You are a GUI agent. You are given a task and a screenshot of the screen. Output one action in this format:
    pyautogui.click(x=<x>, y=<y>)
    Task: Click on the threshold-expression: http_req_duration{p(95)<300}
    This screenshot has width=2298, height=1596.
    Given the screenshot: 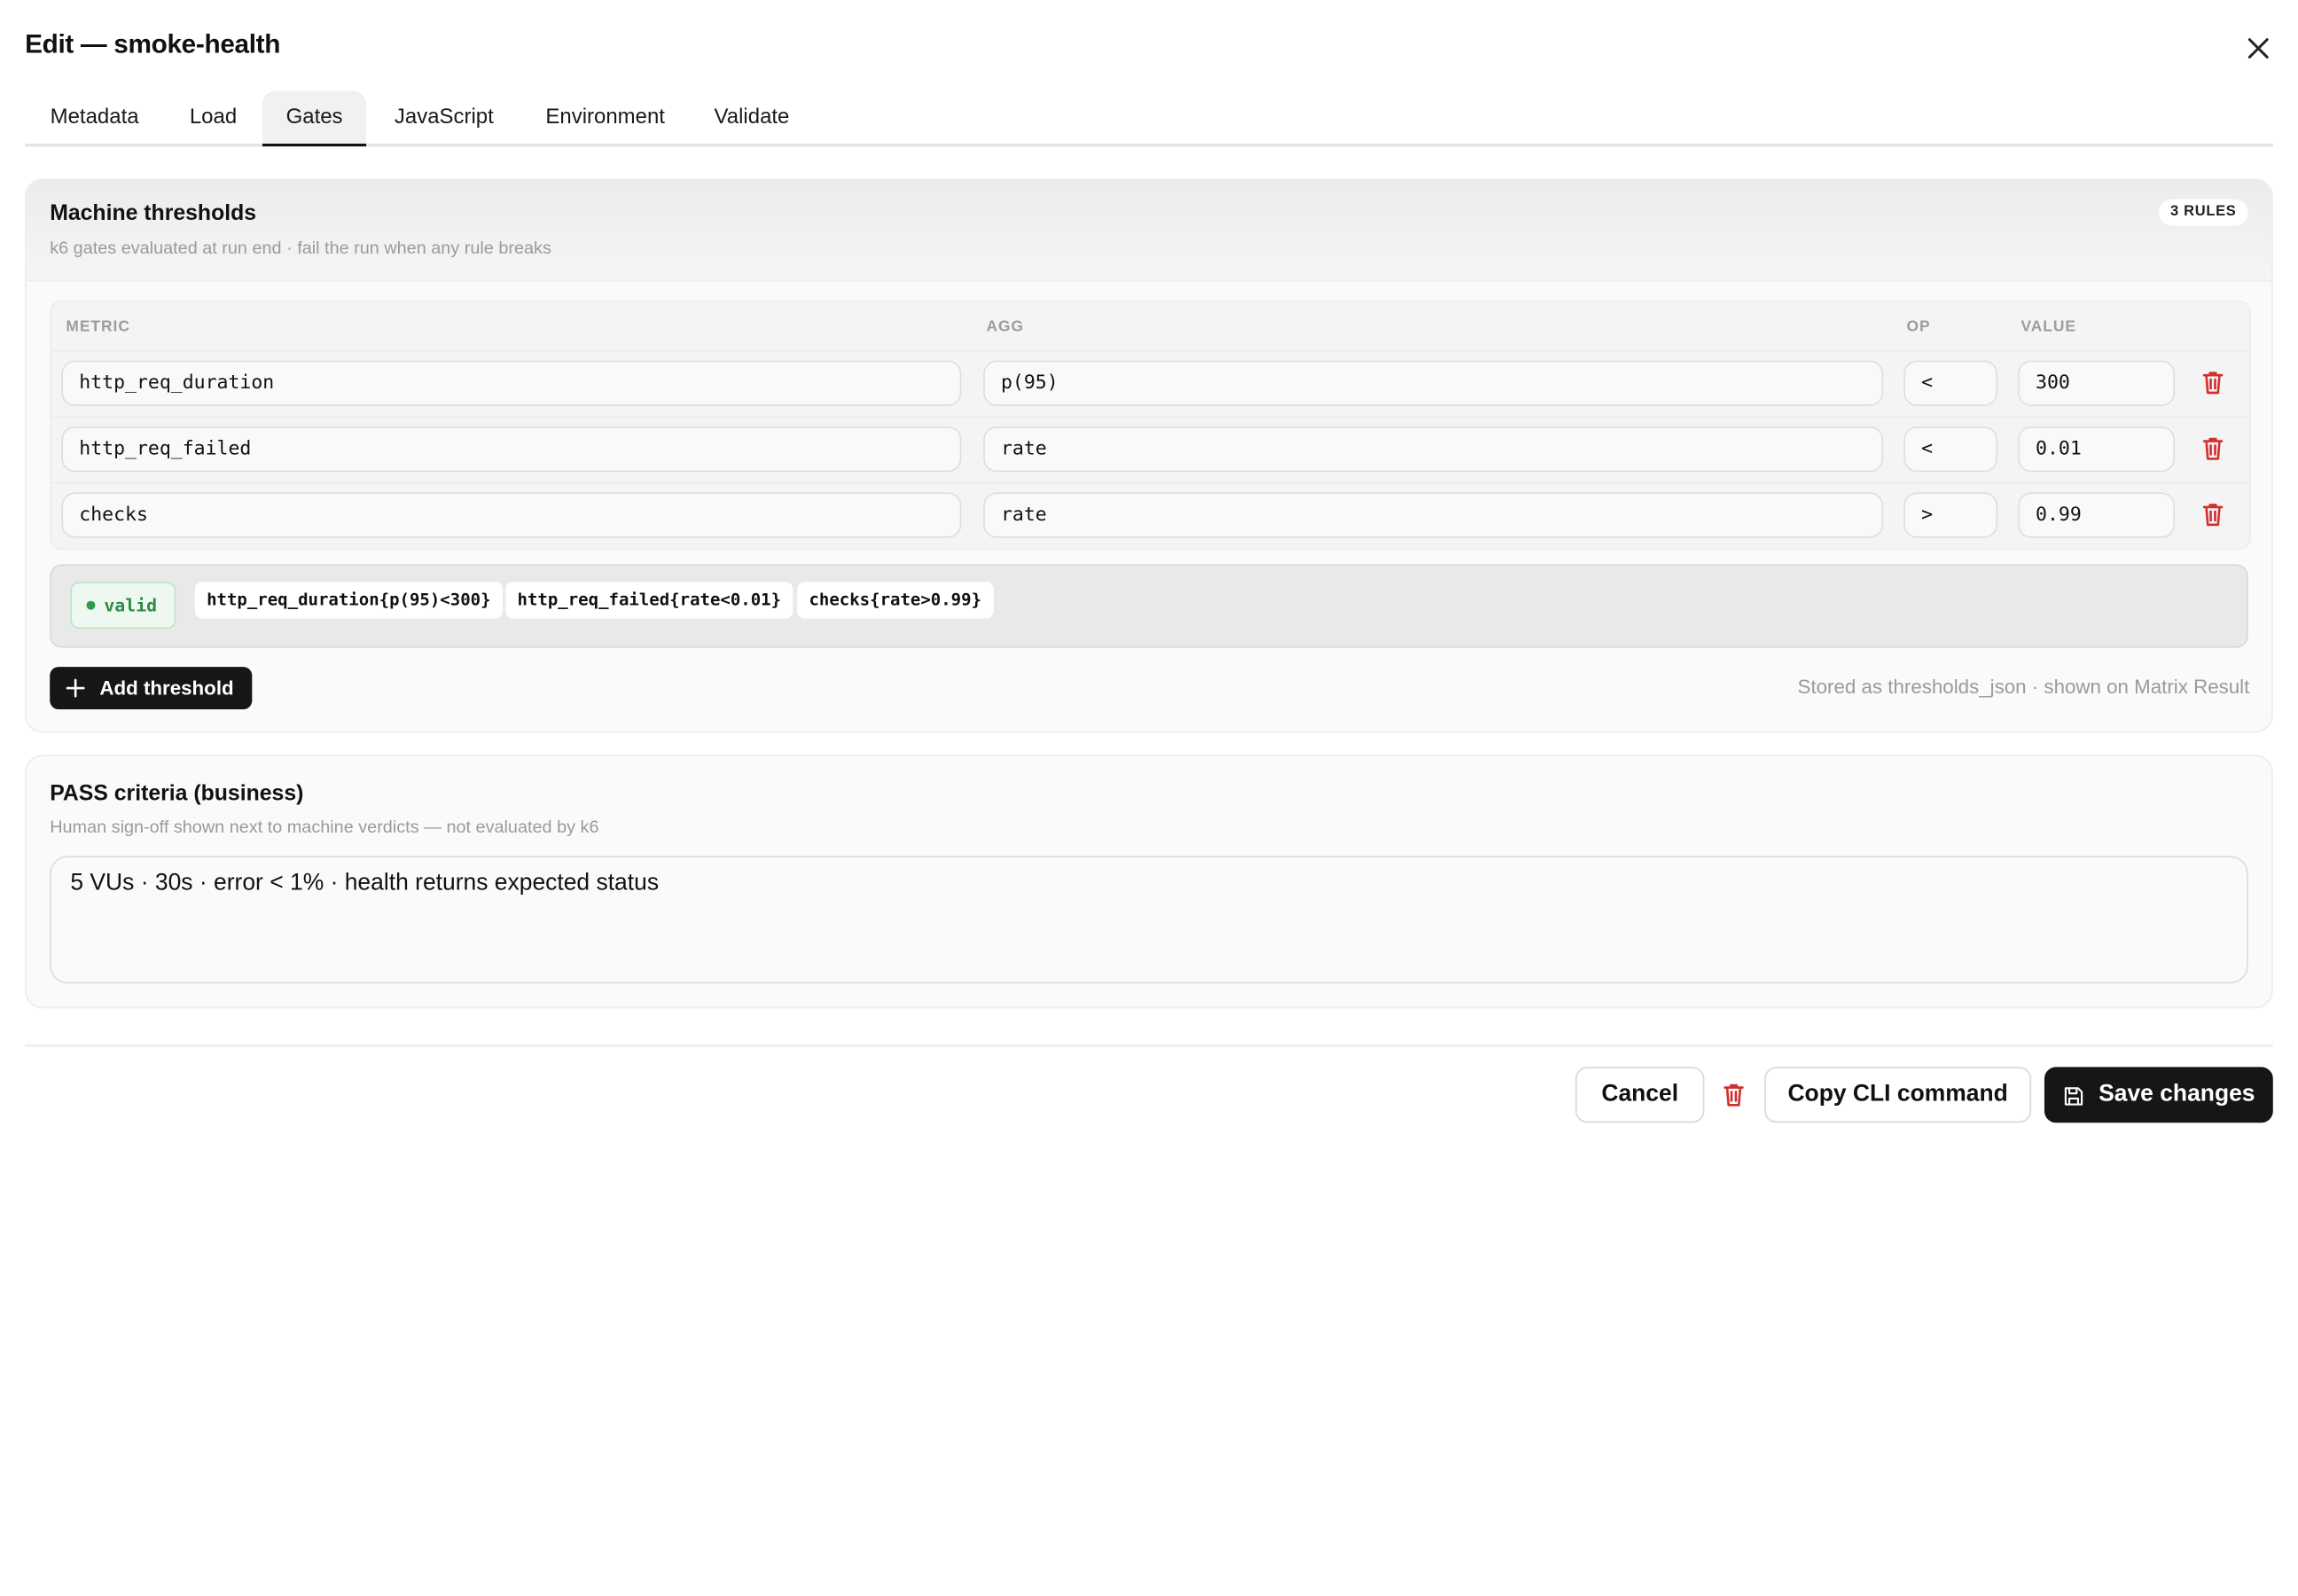 What is the action you would take?
    pyautogui.click(x=349, y=601)
    